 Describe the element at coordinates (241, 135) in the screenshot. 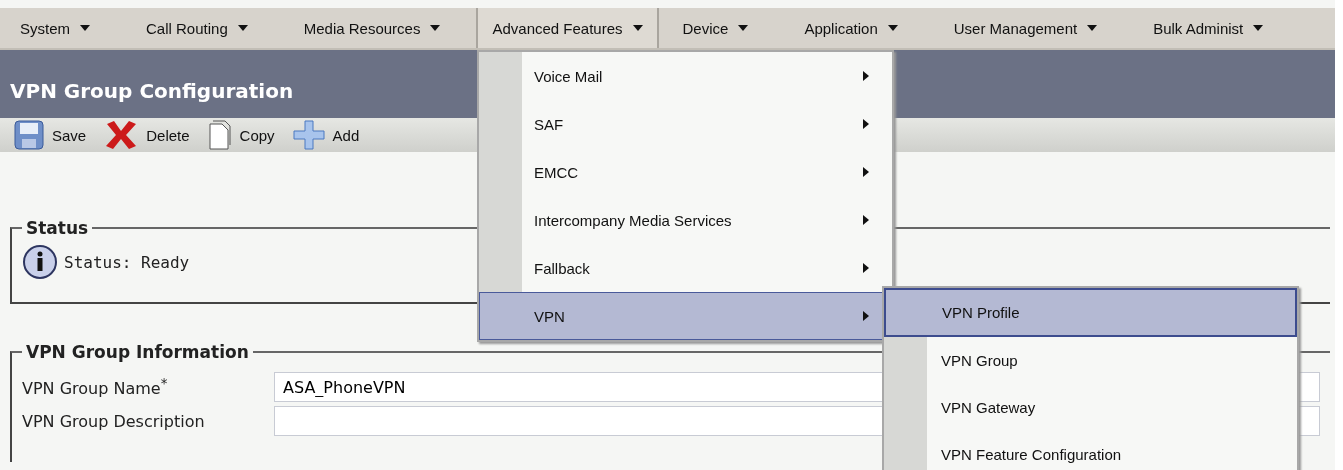

I see `toolbar-button: Copy` at that location.